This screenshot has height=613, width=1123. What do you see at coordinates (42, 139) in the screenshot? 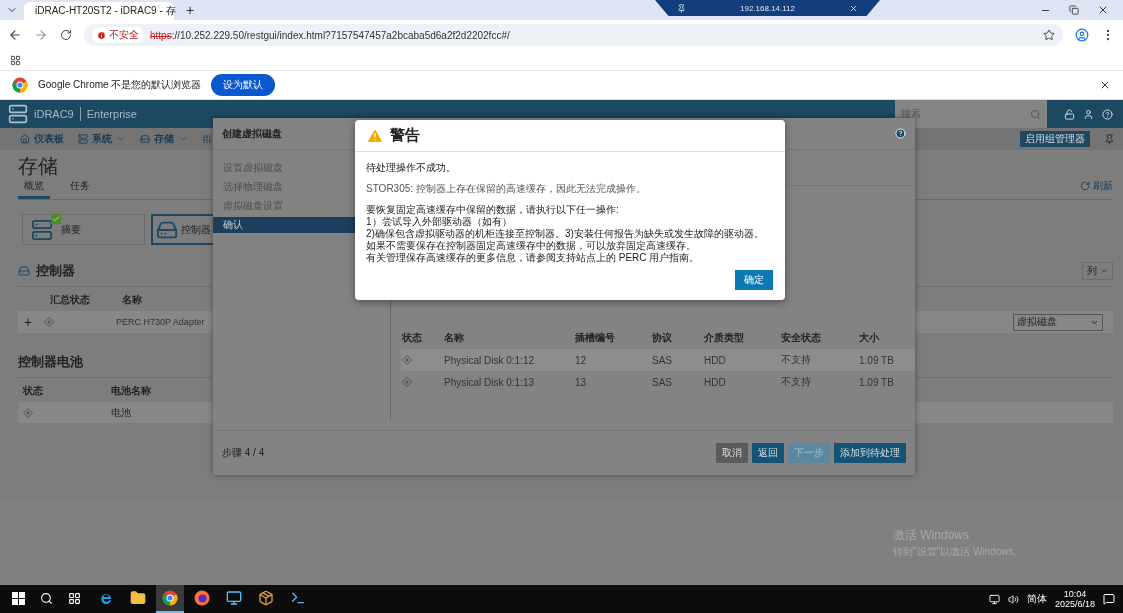
I see `nav-menu-item: 仪表板` at bounding box center [42, 139].